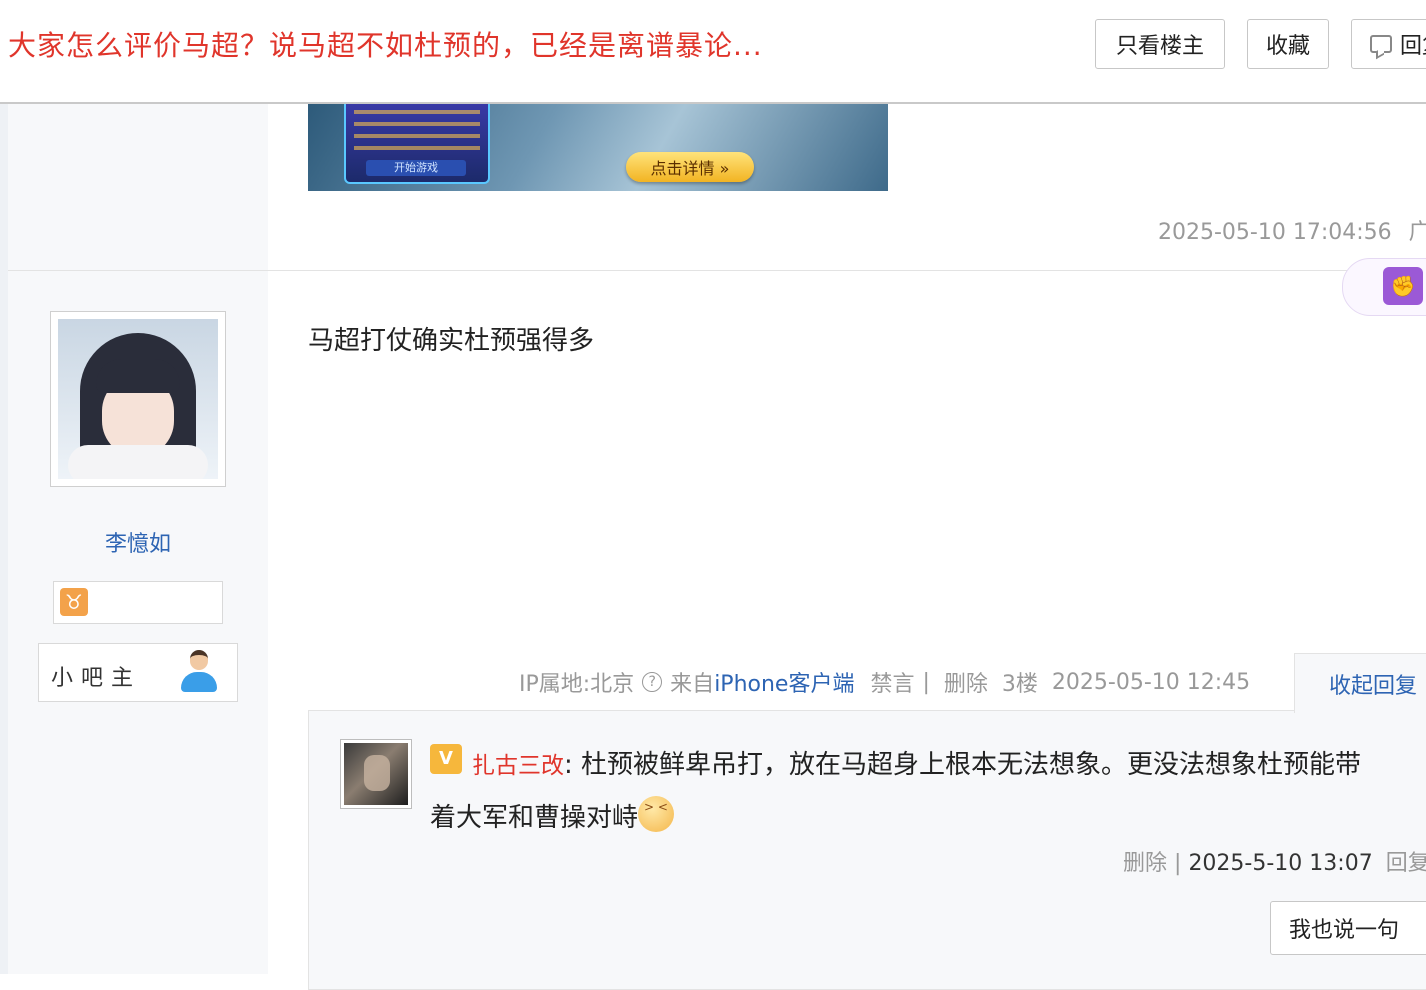  Describe the element at coordinates (74, 602) in the screenshot. I see `taurus-icon: ♉` at that location.